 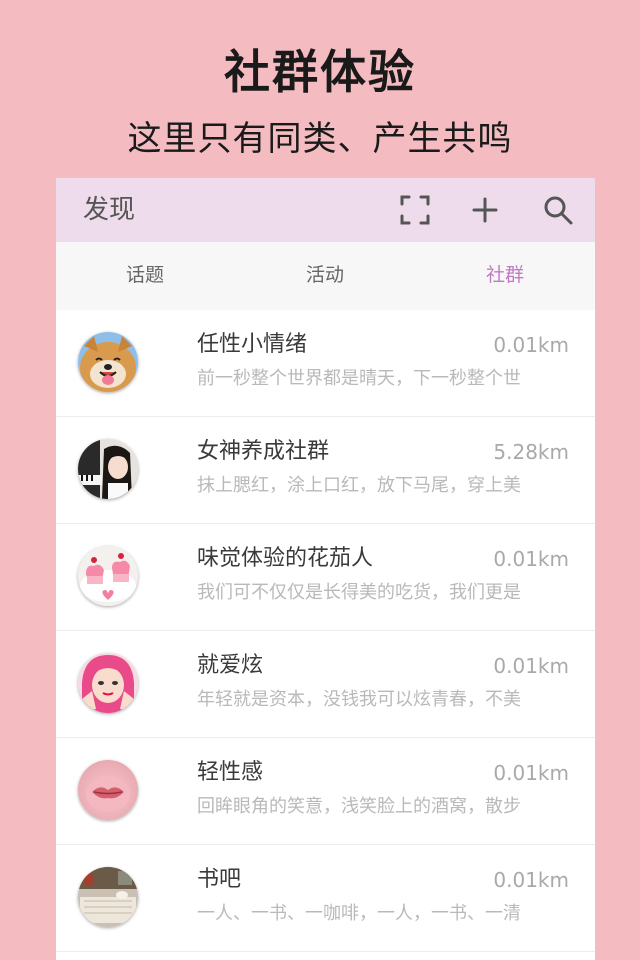 I want to click on tab-communities: 社群, so click(x=505, y=275).